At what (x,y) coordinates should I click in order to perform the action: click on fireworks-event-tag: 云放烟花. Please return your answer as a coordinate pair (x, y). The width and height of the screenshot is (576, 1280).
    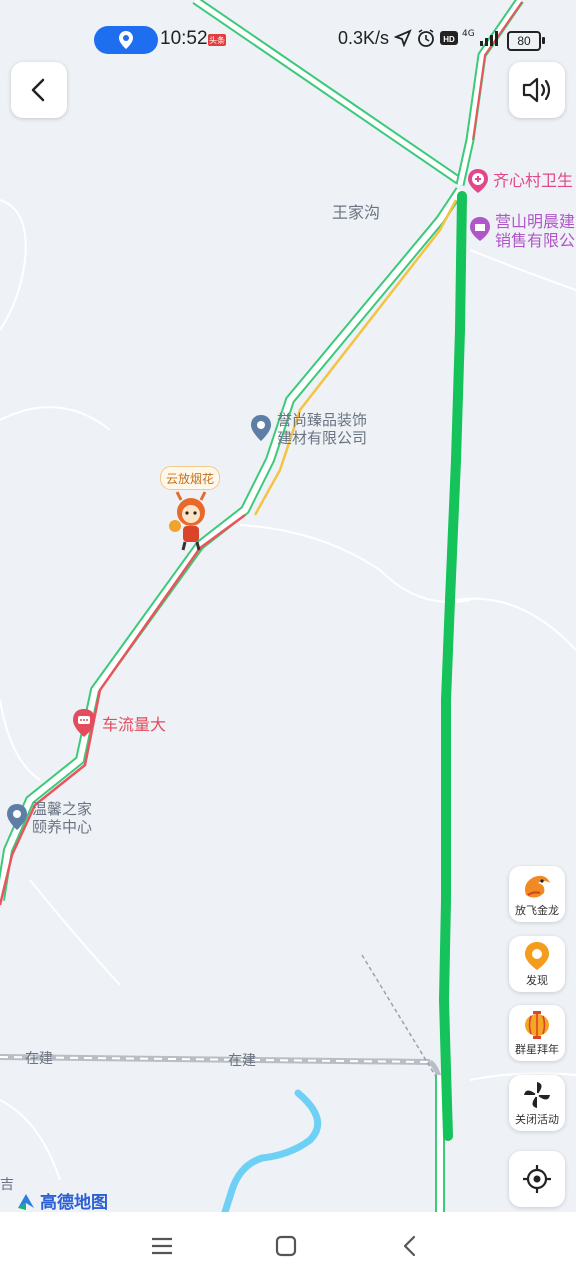
    Looking at the image, I should click on (190, 478).